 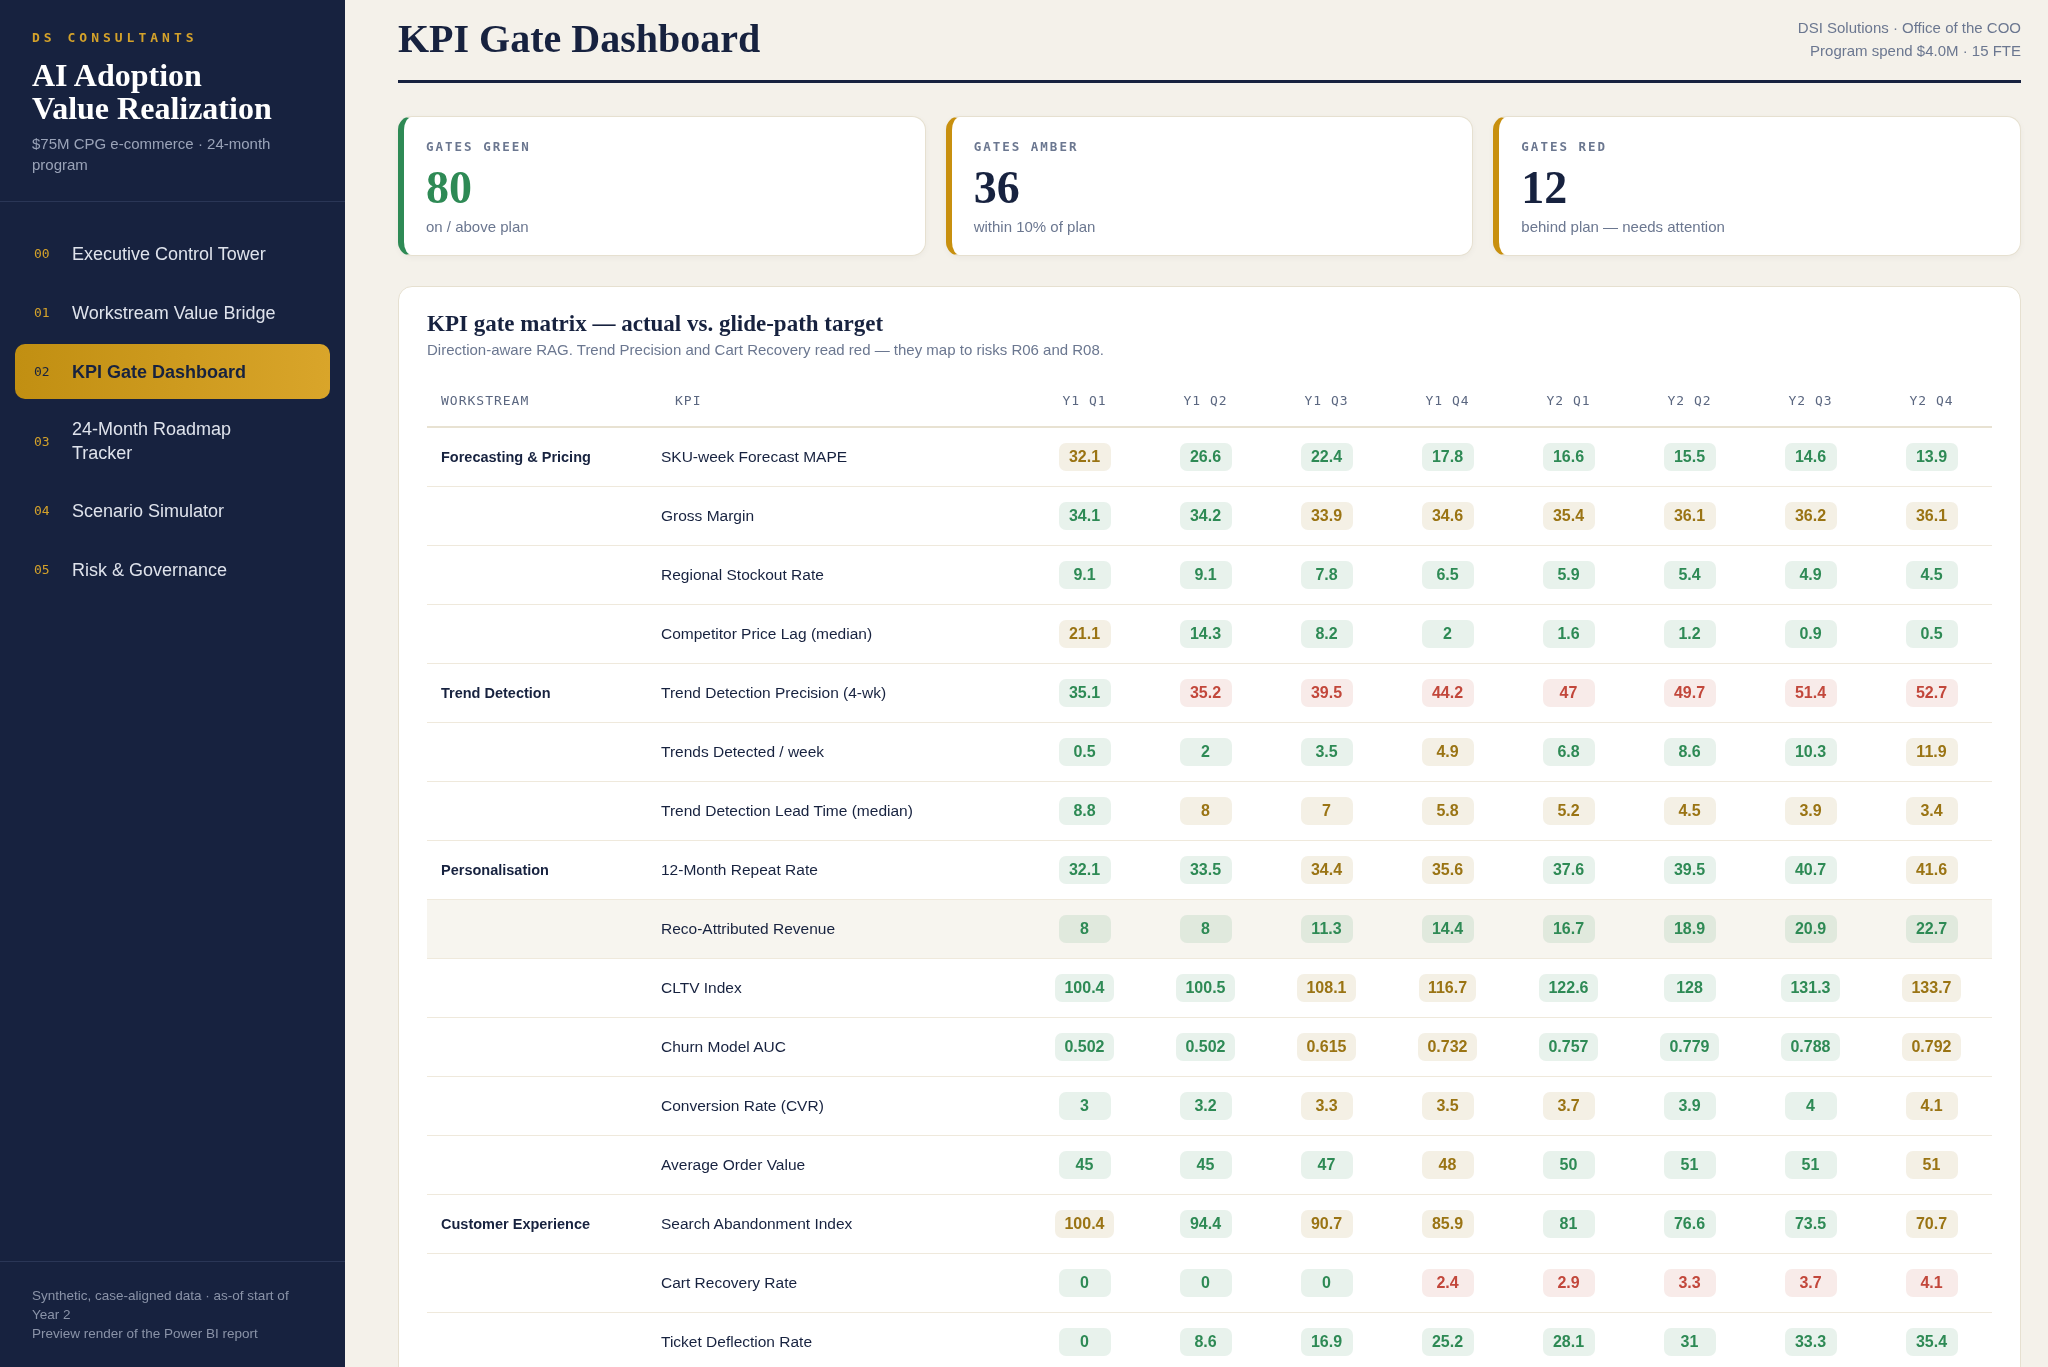 What do you see at coordinates (1326, 1165) in the screenshot?
I see `status-pill: 47` at bounding box center [1326, 1165].